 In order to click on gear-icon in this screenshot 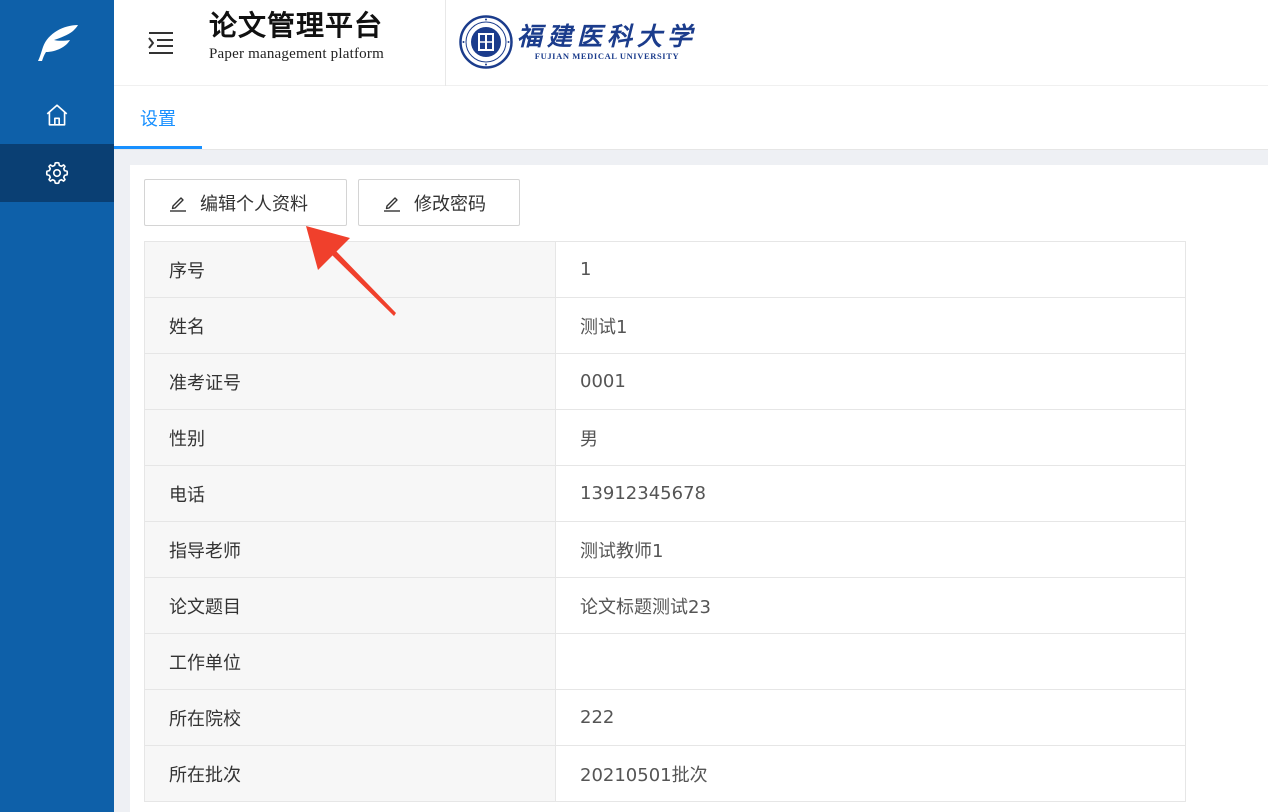, I will do `click(57, 173)`.